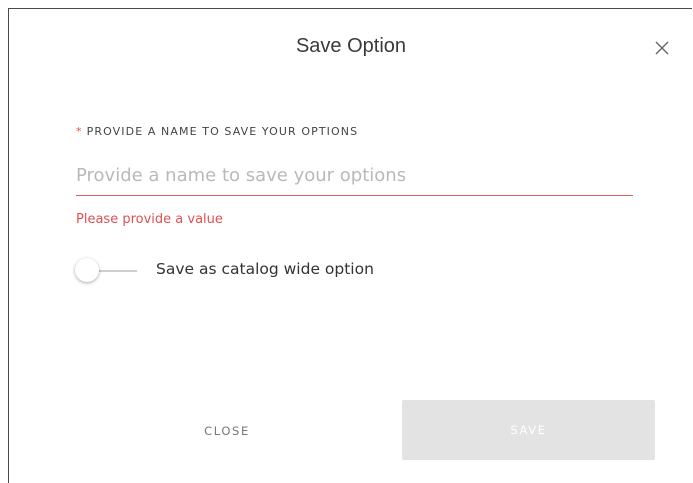 This screenshot has width=693, height=483. Describe the element at coordinates (87, 270) in the screenshot. I see `toggle-knob` at that location.